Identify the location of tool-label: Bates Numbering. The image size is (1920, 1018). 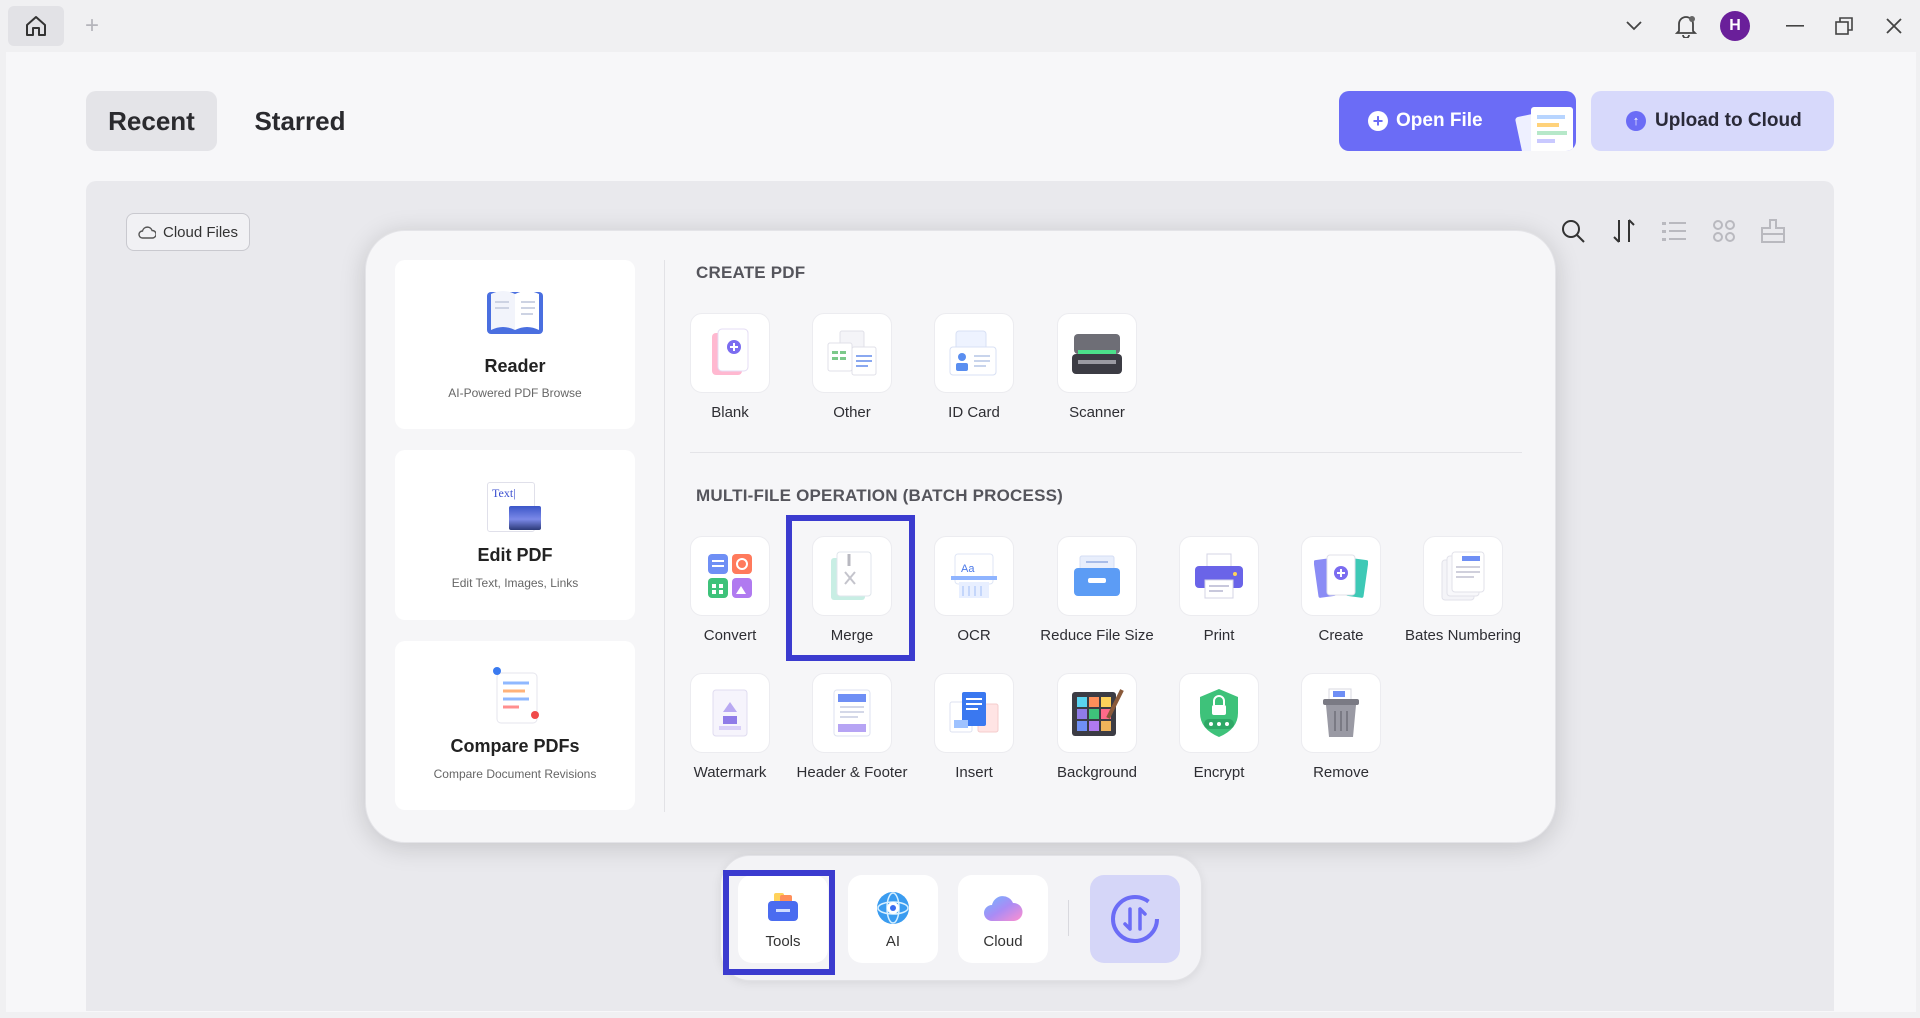
(1463, 635).